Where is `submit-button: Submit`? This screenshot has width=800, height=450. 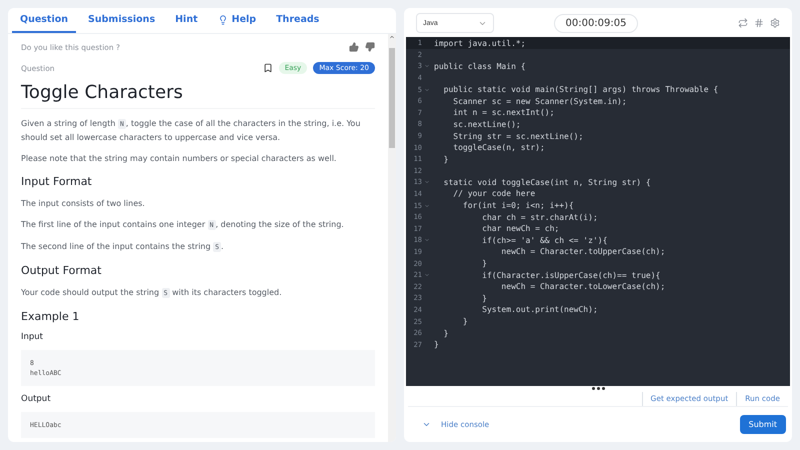 submit-button: Submit is located at coordinates (763, 424).